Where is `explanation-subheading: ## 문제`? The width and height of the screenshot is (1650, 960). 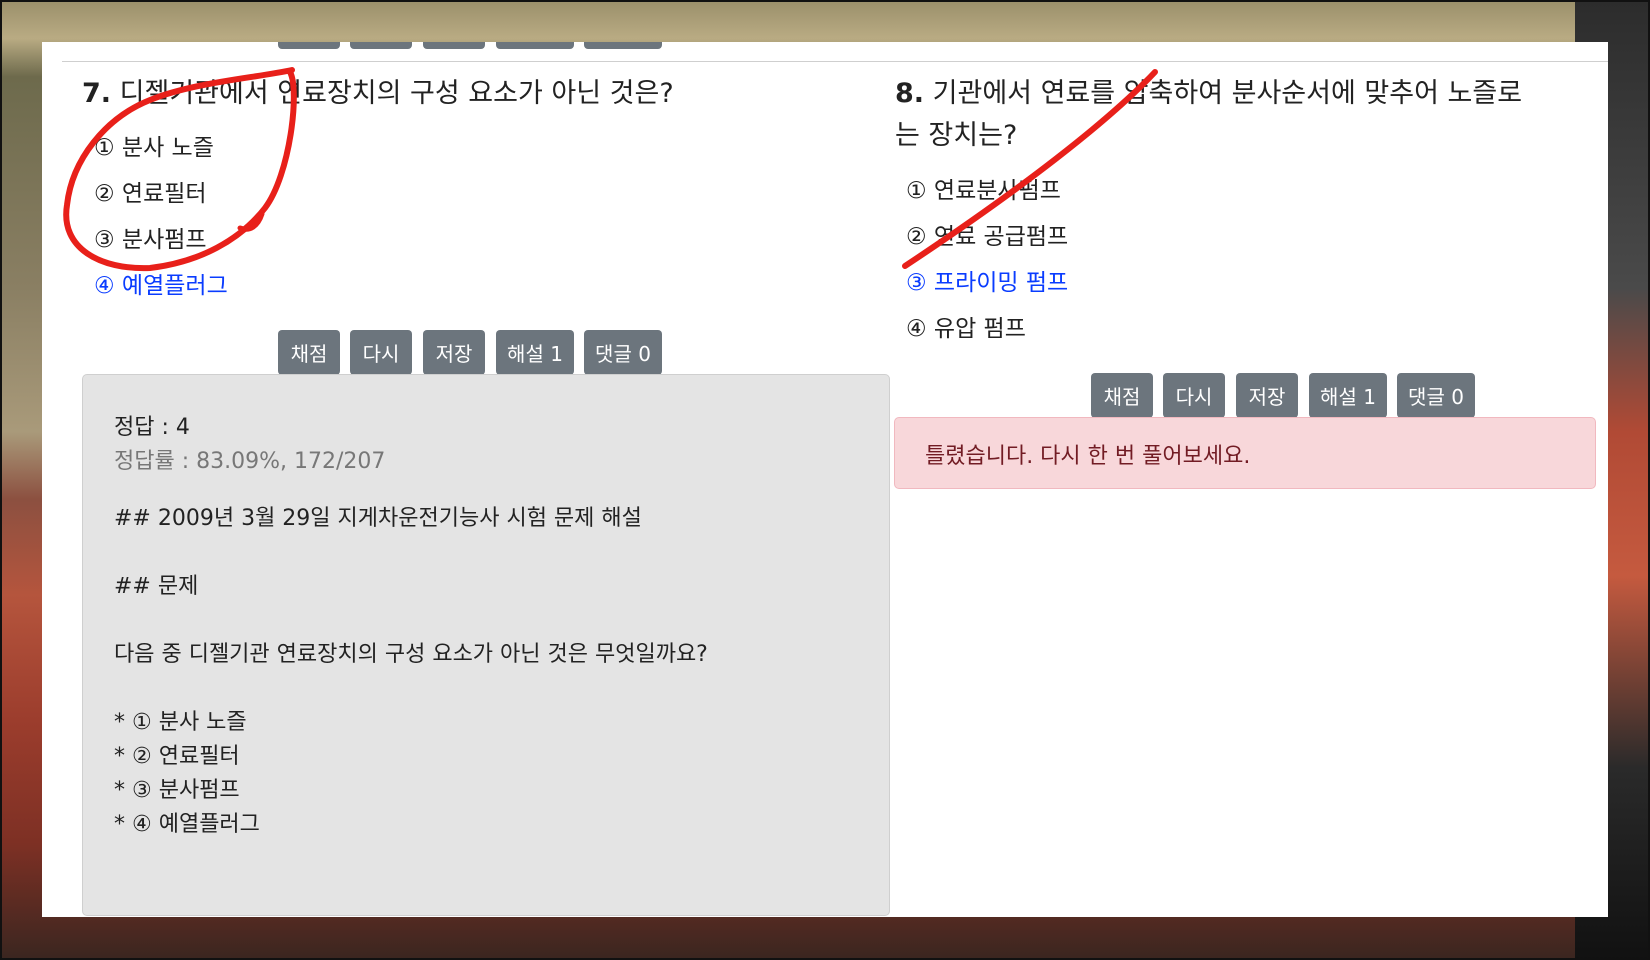
explanation-subheading: ## 문제 is located at coordinates (156, 586).